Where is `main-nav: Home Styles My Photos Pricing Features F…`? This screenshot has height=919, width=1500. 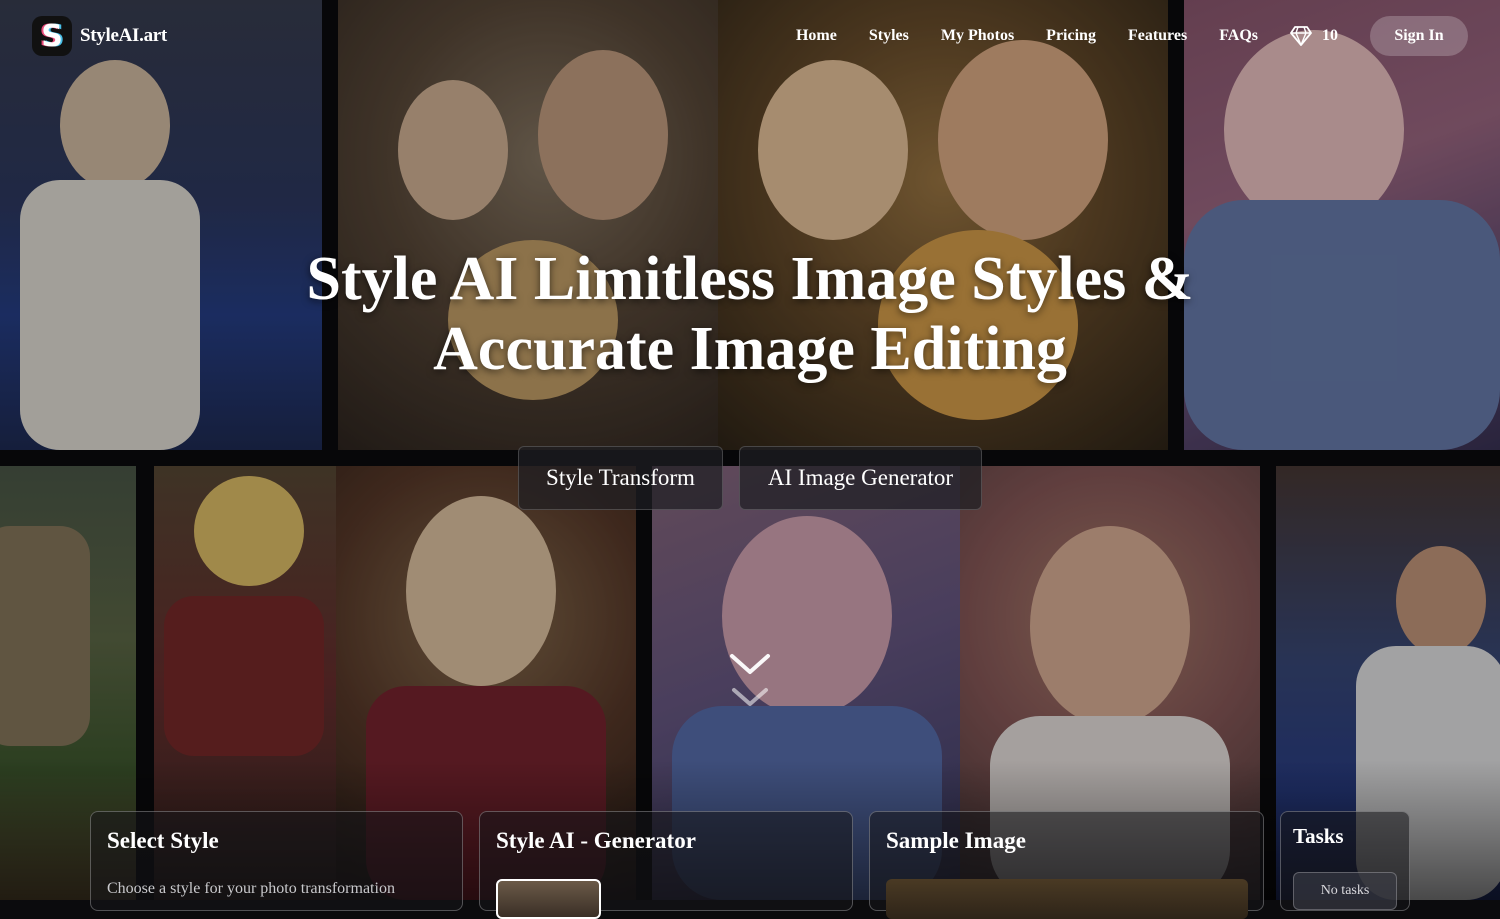 main-nav: Home Styles My Photos Pricing Features F… is located at coordinates (1148, 36).